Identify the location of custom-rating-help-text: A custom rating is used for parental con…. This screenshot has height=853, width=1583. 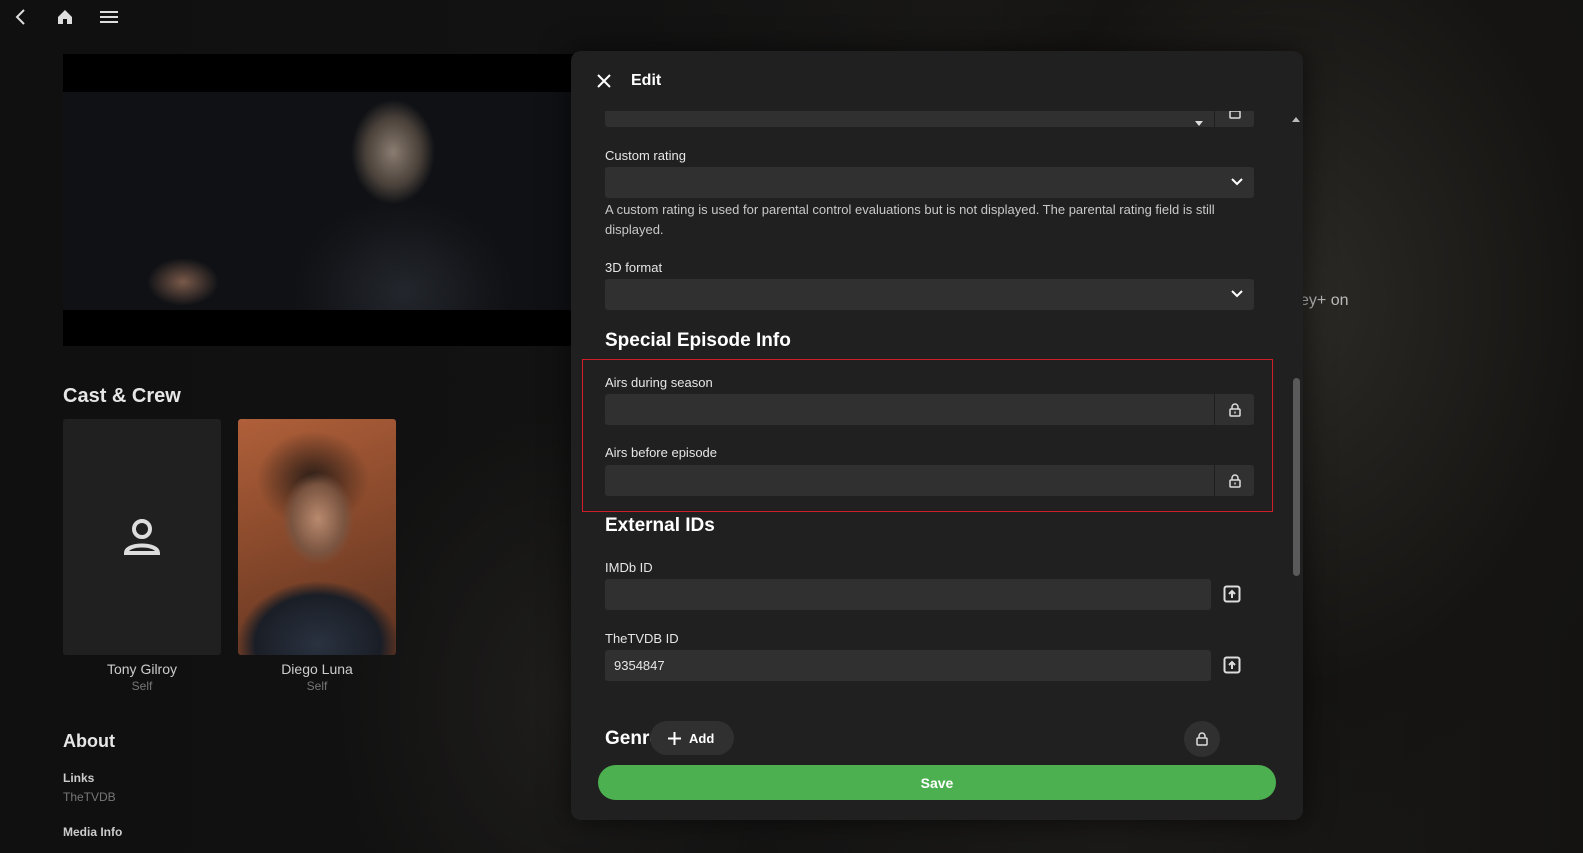
(910, 219).